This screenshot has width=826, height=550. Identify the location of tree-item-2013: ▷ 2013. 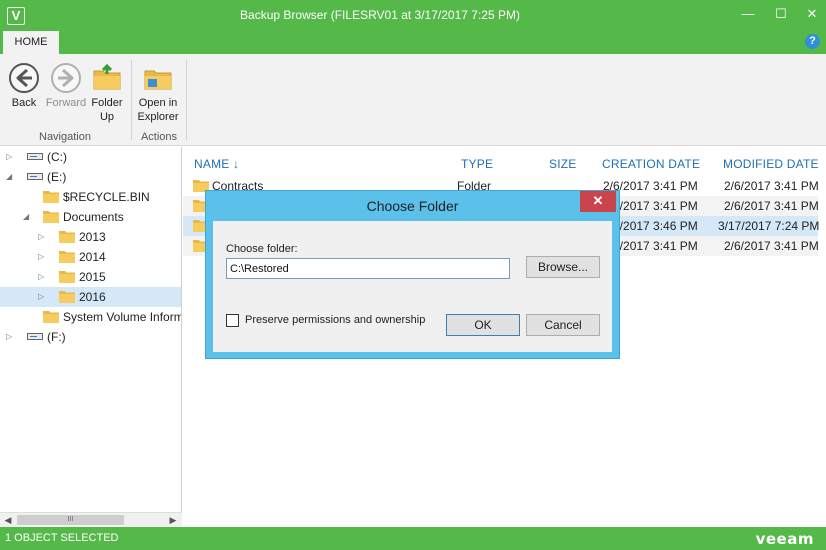
(90, 237).